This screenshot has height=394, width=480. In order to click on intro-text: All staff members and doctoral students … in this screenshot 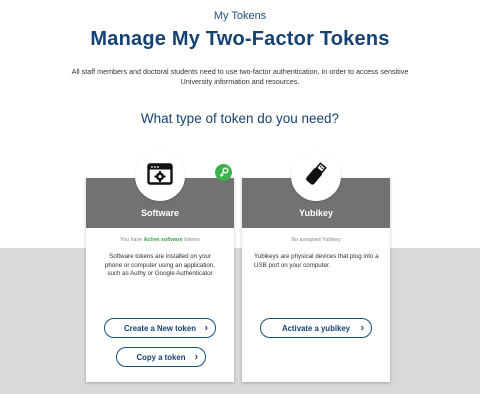, I will do `click(240, 77)`.